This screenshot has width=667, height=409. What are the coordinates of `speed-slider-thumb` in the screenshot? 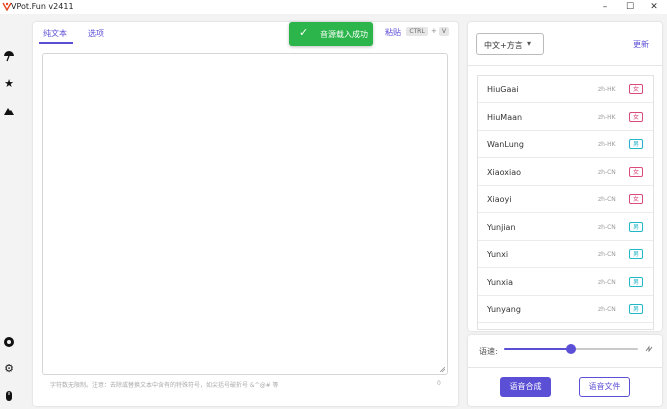 It's located at (571, 349).